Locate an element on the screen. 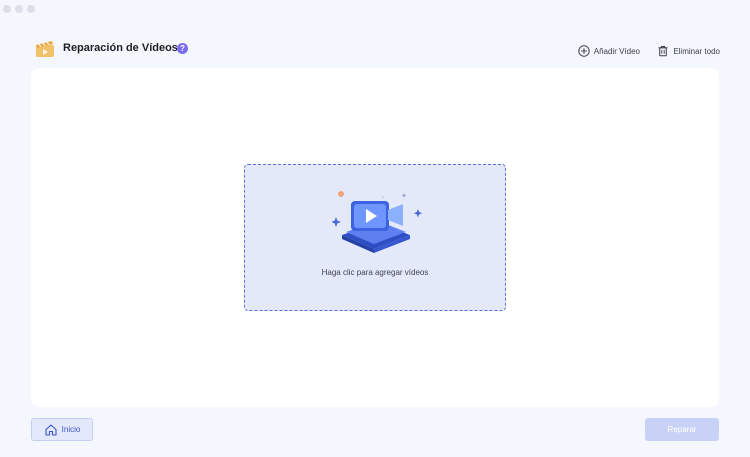 This screenshot has height=457, width=750. video-repair-clapperboard-icon is located at coordinates (45, 49).